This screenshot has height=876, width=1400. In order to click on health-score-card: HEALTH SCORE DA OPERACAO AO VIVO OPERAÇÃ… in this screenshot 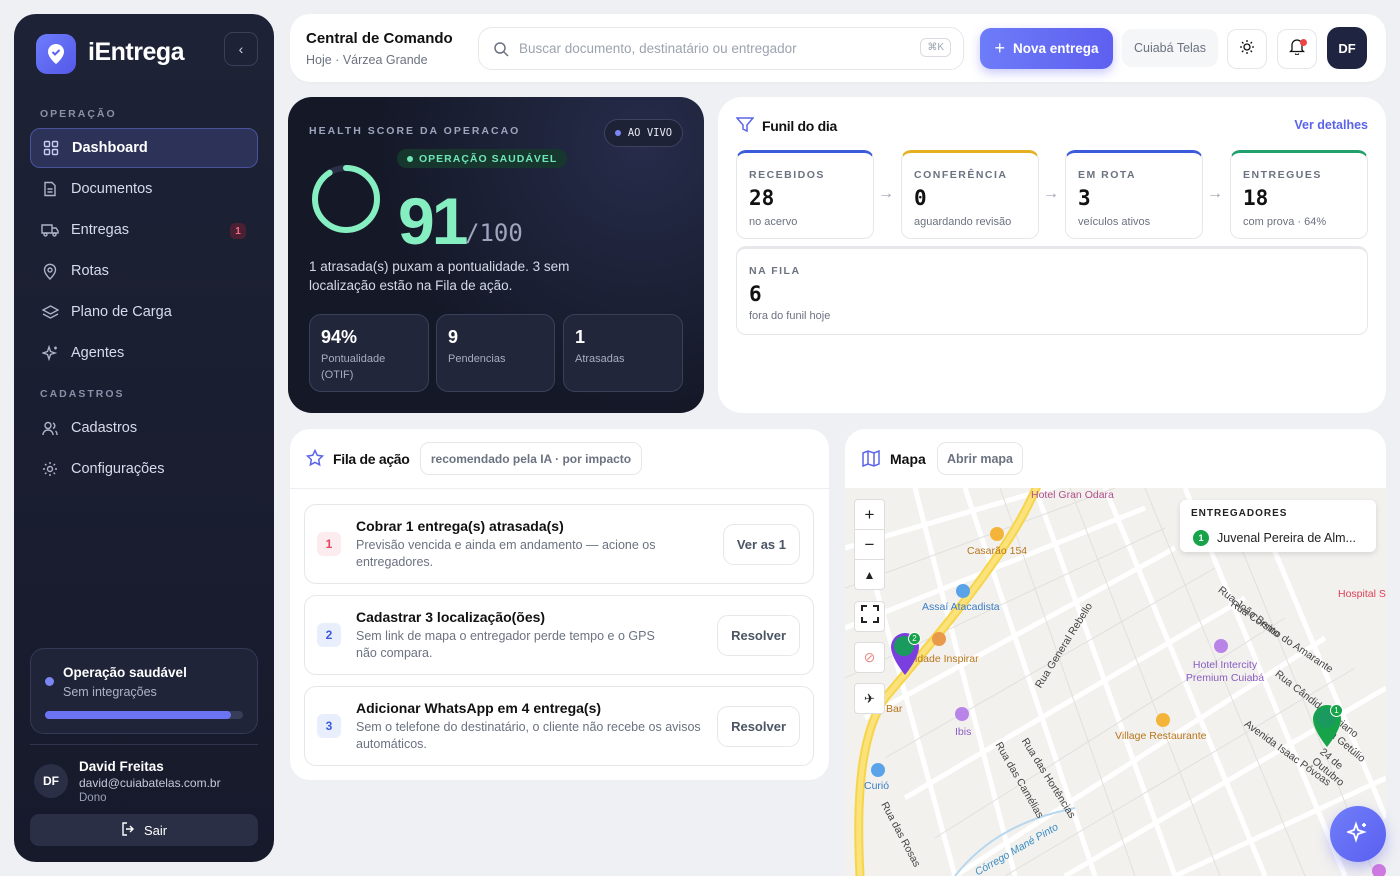, I will do `click(496, 255)`.